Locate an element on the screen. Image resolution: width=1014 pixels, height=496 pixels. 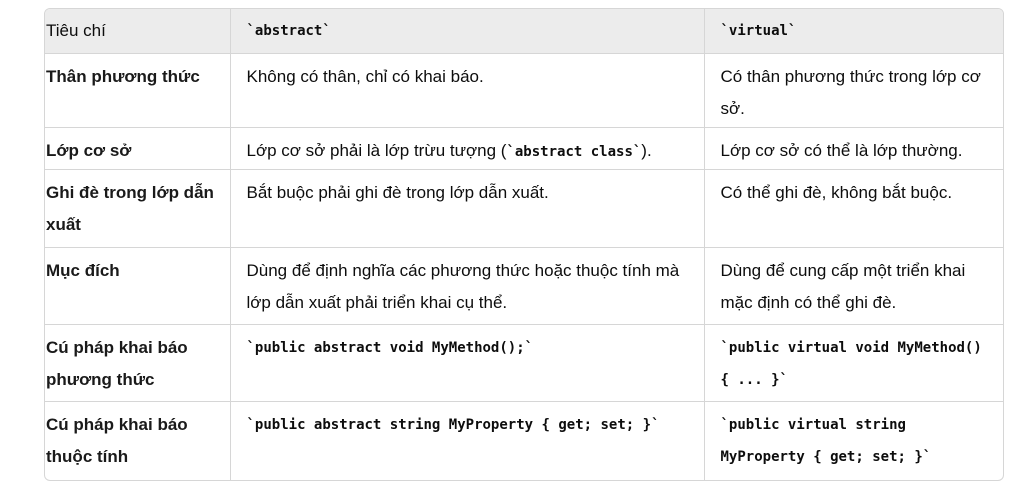
row-virtual-cell: Lớp cơ sở có thể là lớp thường. is located at coordinates (853, 149).